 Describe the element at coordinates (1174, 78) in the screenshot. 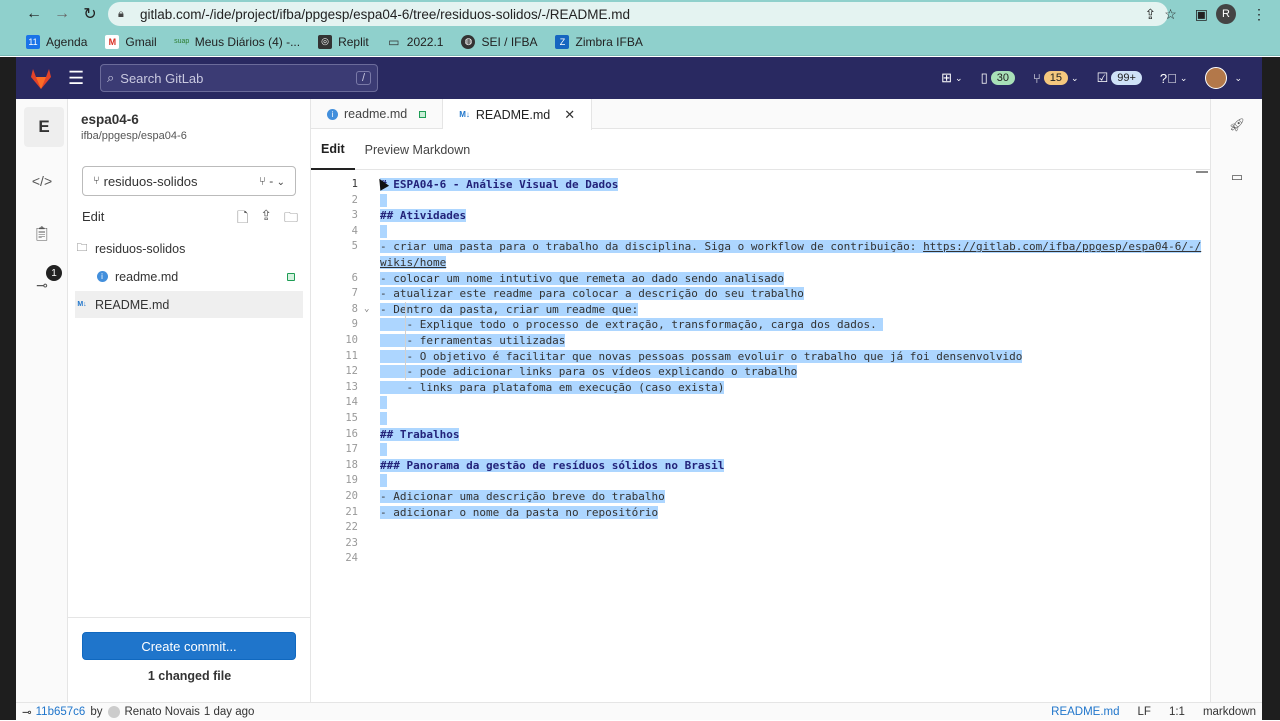

I see `help-button: ?⃝ ⌄` at that location.